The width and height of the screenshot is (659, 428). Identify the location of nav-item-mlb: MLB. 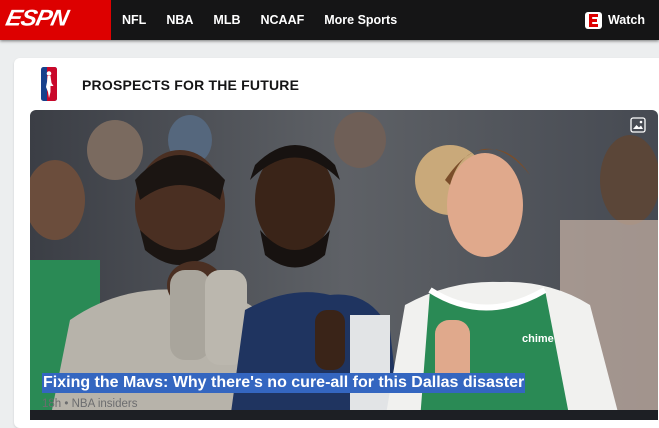
(226, 20).